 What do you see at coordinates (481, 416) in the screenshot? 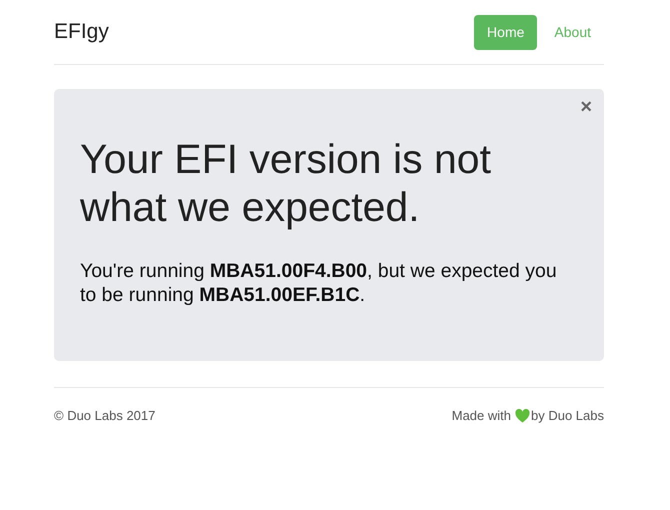
I see `made-with-text: Made with` at bounding box center [481, 416].